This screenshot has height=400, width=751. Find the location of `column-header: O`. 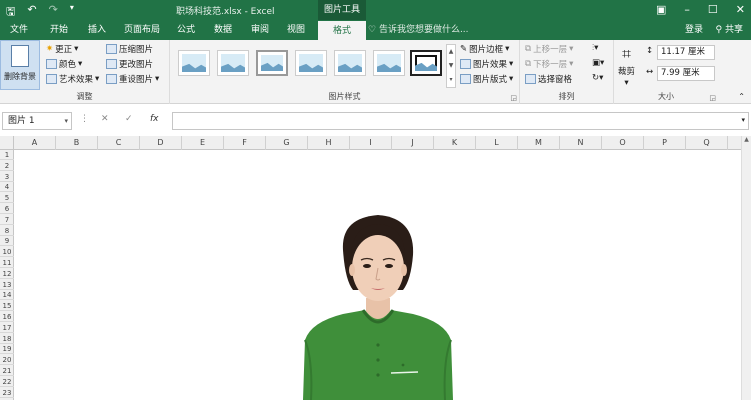

column-header: O is located at coordinates (623, 143).